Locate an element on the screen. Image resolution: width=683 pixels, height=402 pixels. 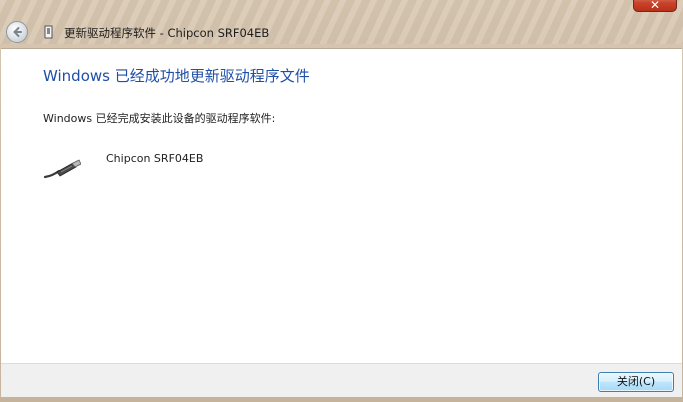
window-bottom-edge is located at coordinates (341, 399).